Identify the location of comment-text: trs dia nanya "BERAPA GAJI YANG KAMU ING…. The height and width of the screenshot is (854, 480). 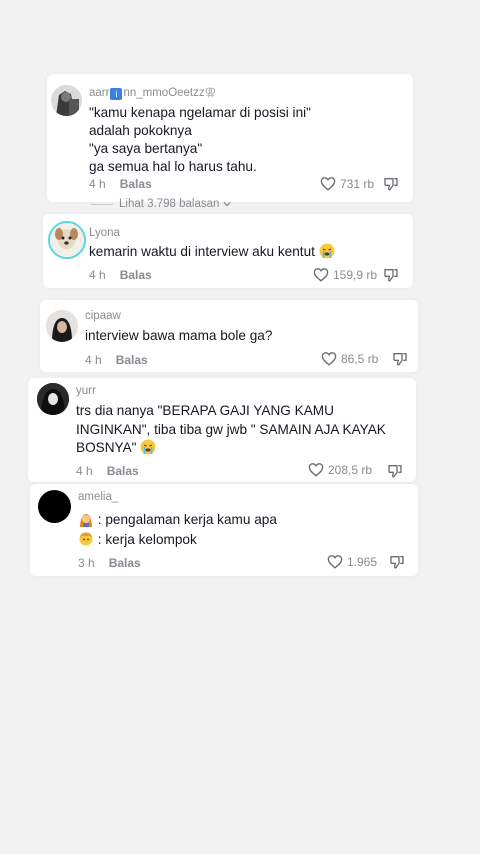
(231, 429).